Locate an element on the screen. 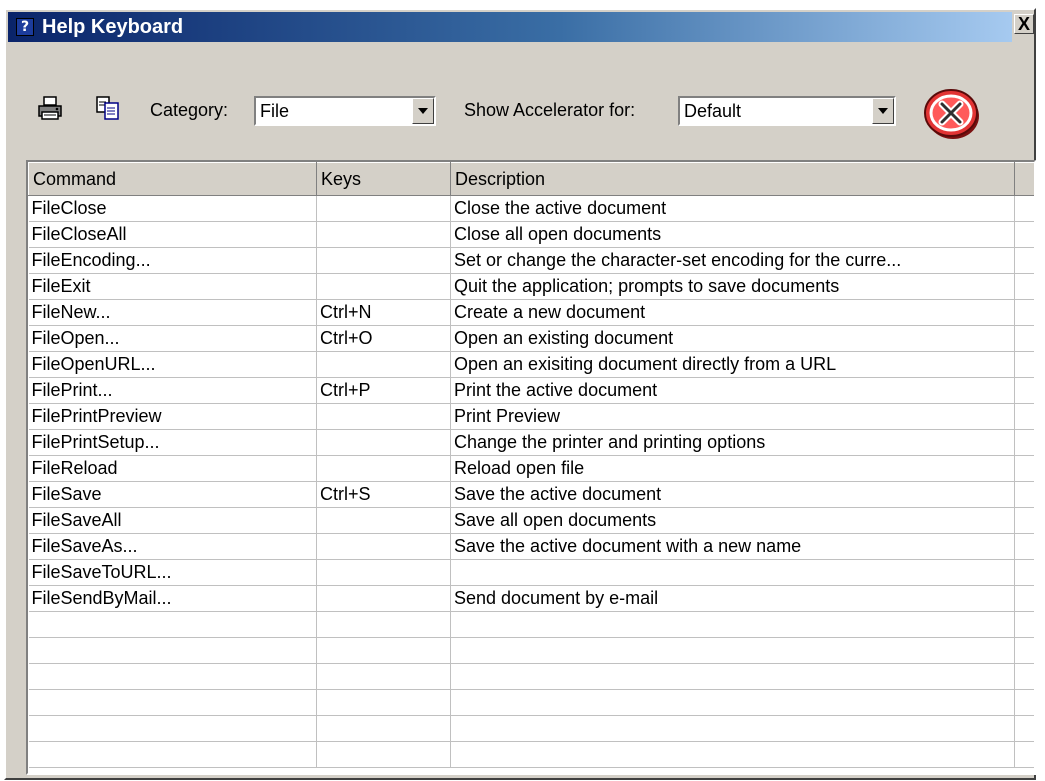 The image size is (1045, 781). command-cell: FileClose is located at coordinates (172, 208).